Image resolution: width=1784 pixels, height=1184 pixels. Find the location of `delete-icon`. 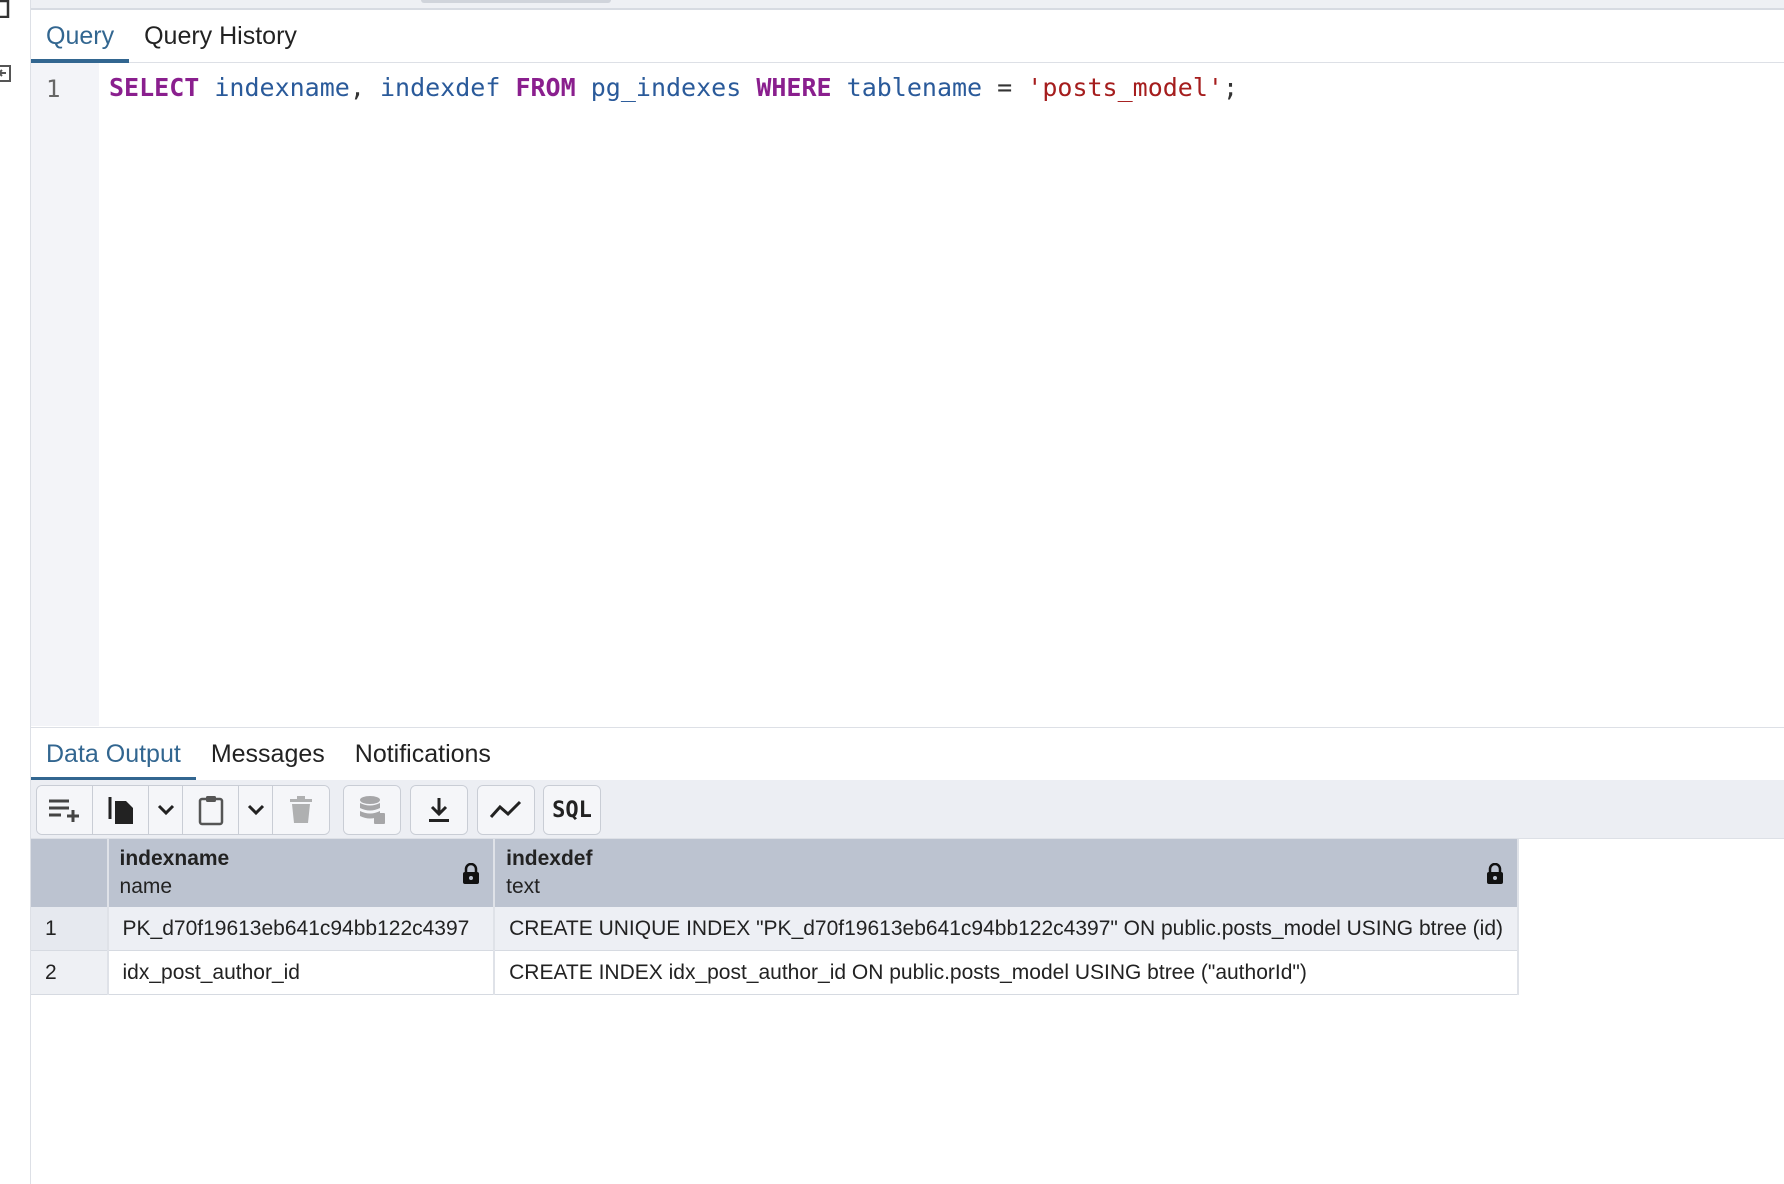

delete-icon is located at coordinates (301, 809).